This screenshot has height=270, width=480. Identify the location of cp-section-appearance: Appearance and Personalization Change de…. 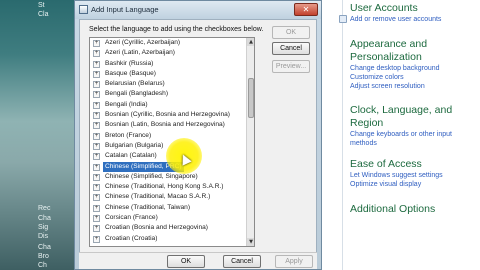
(405, 64).